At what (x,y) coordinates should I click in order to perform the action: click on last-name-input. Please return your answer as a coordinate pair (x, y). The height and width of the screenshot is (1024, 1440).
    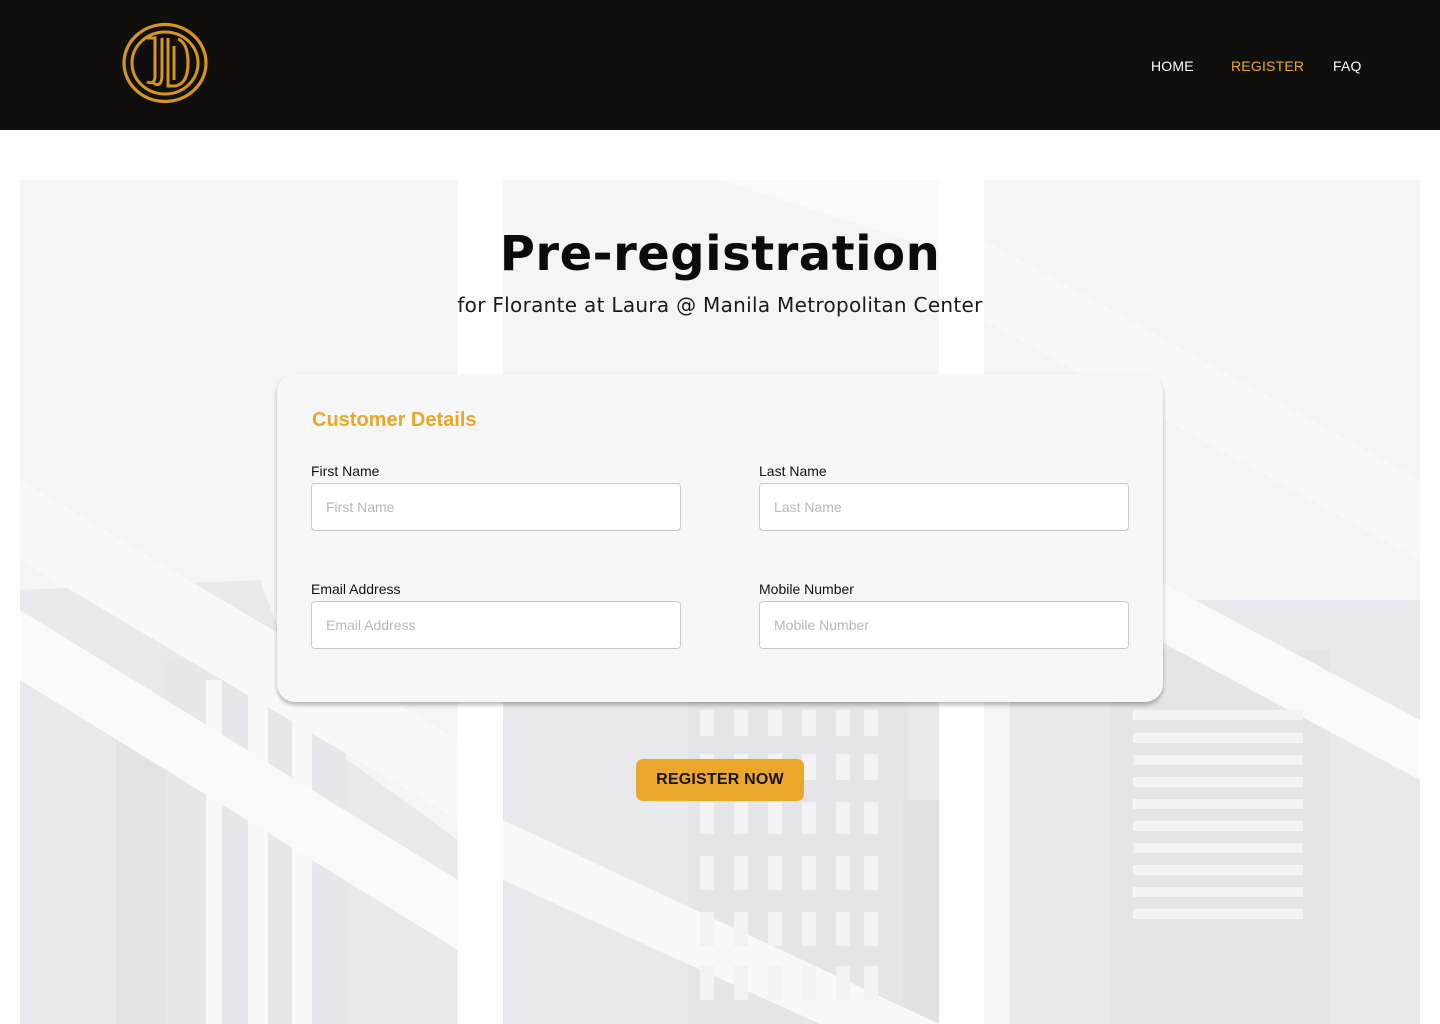
    Looking at the image, I should click on (944, 507).